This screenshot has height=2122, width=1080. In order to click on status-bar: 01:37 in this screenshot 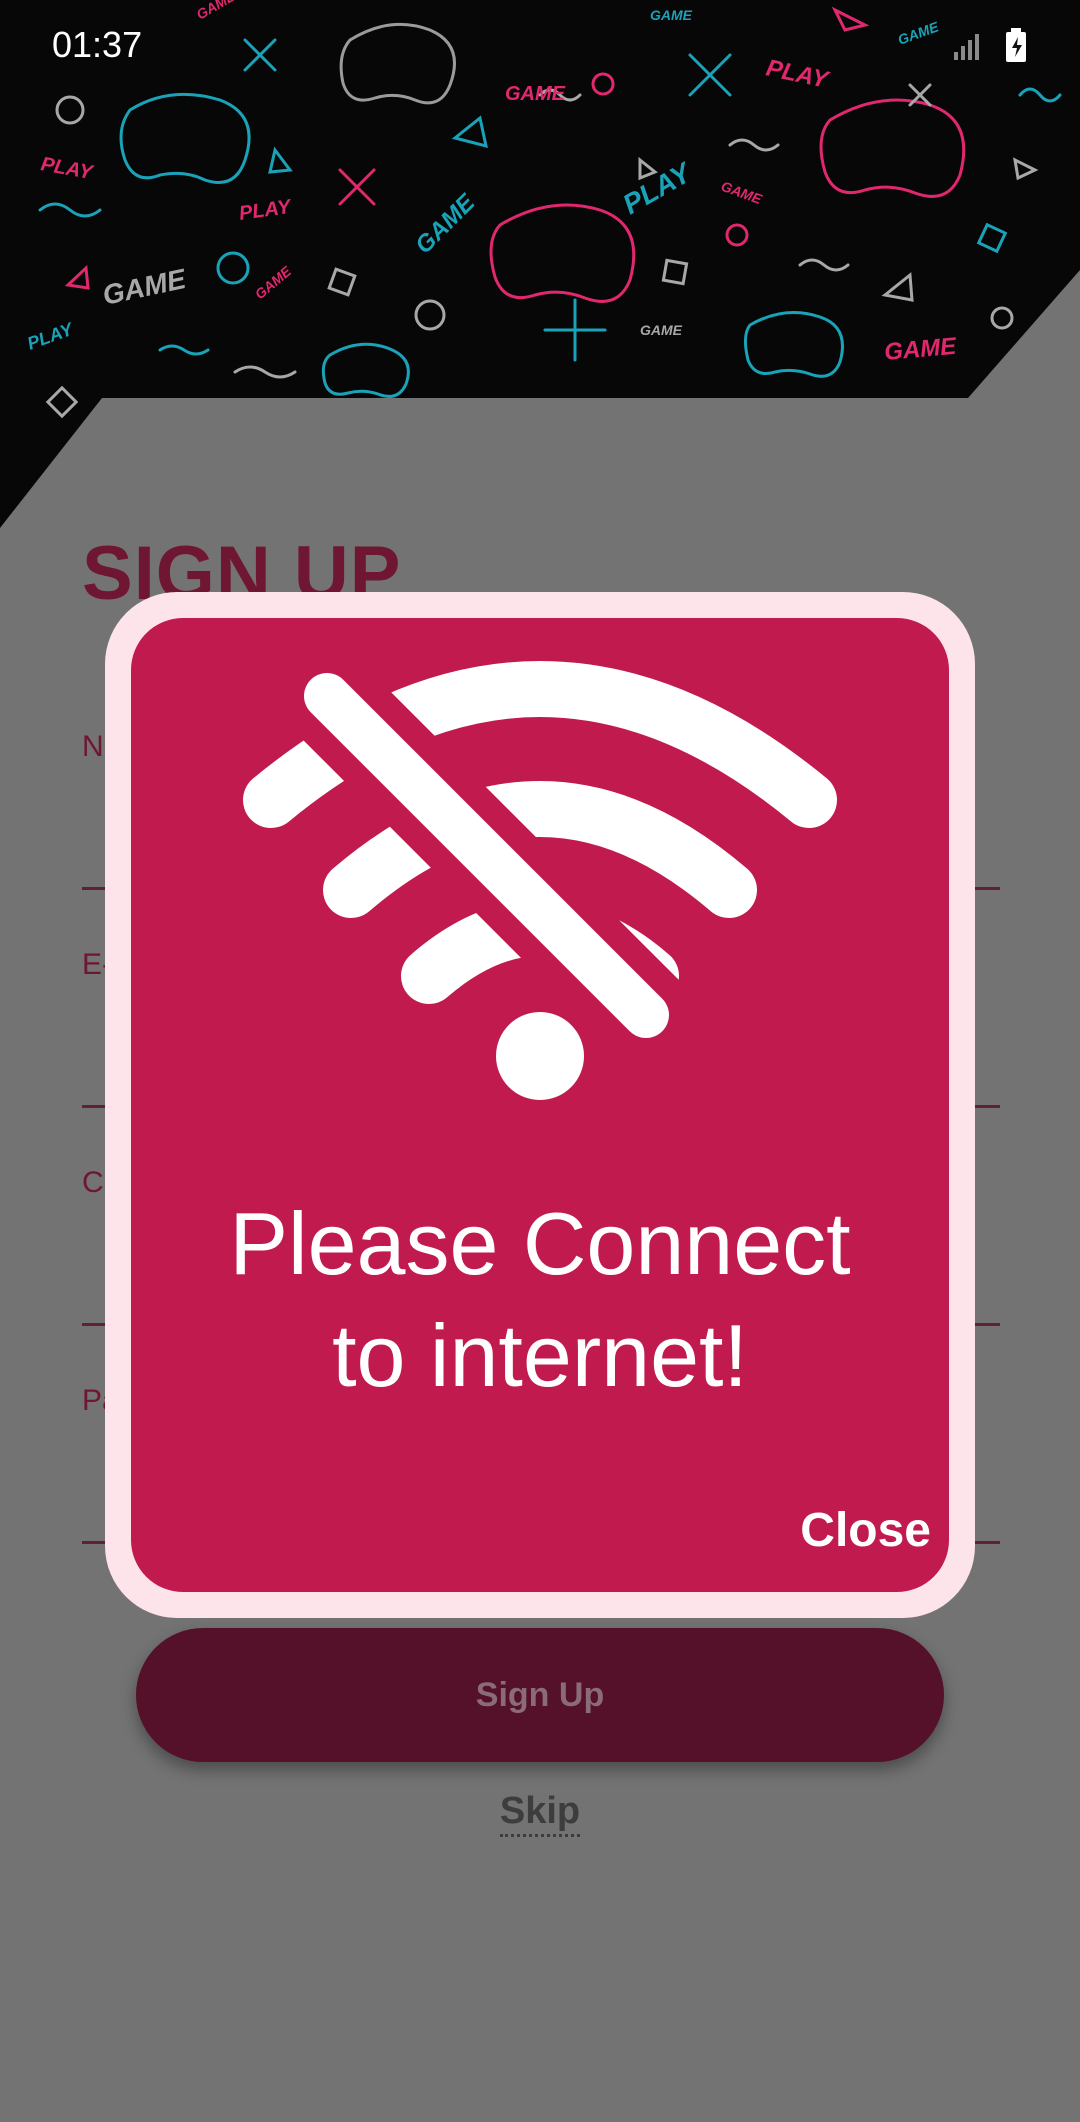, I will do `click(540, 45)`.